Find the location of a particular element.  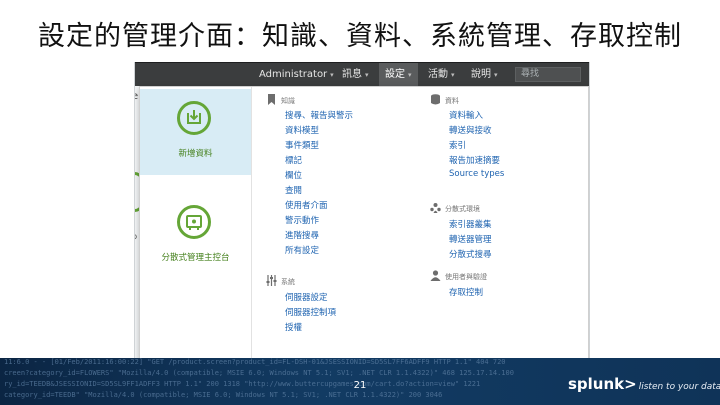

menu-link-all-configurations: 所有設定 is located at coordinates (302, 250).